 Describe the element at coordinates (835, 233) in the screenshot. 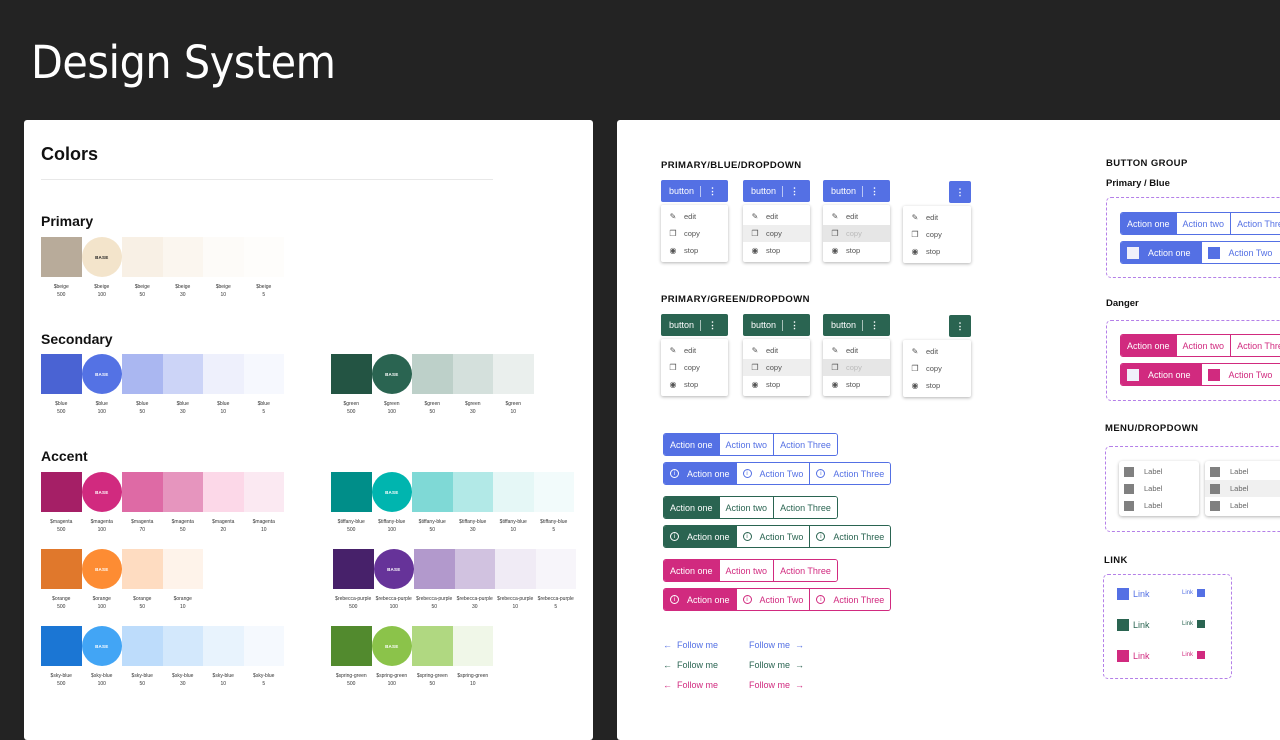

I see `copy-icon: ❐` at that location.